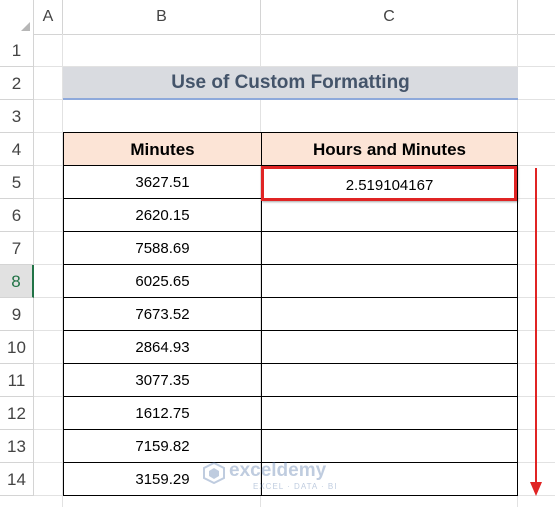  I want to click on minutes-cell: 1612.75, so click(162, 413).